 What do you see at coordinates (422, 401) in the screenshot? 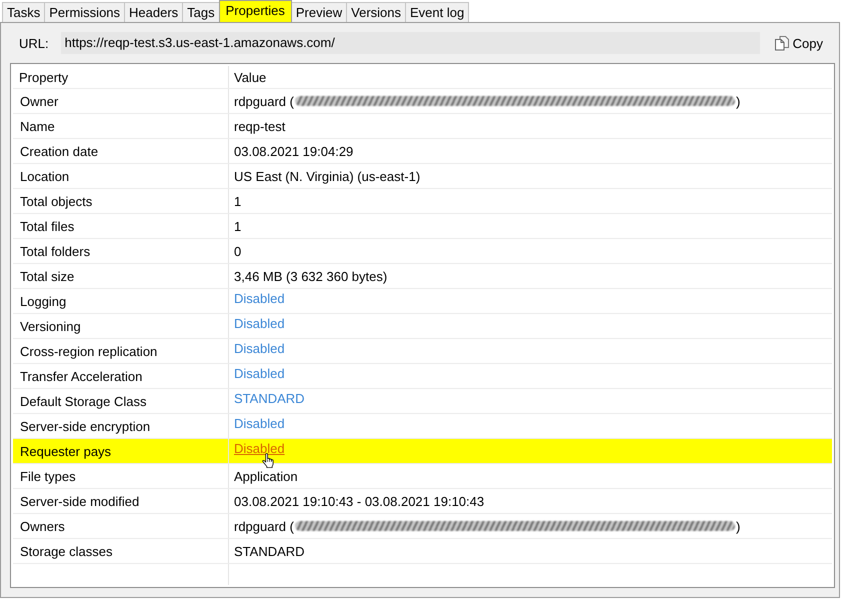
I see `table-row: Default Storage Class STANDARD` at bounding box center [422, 401].